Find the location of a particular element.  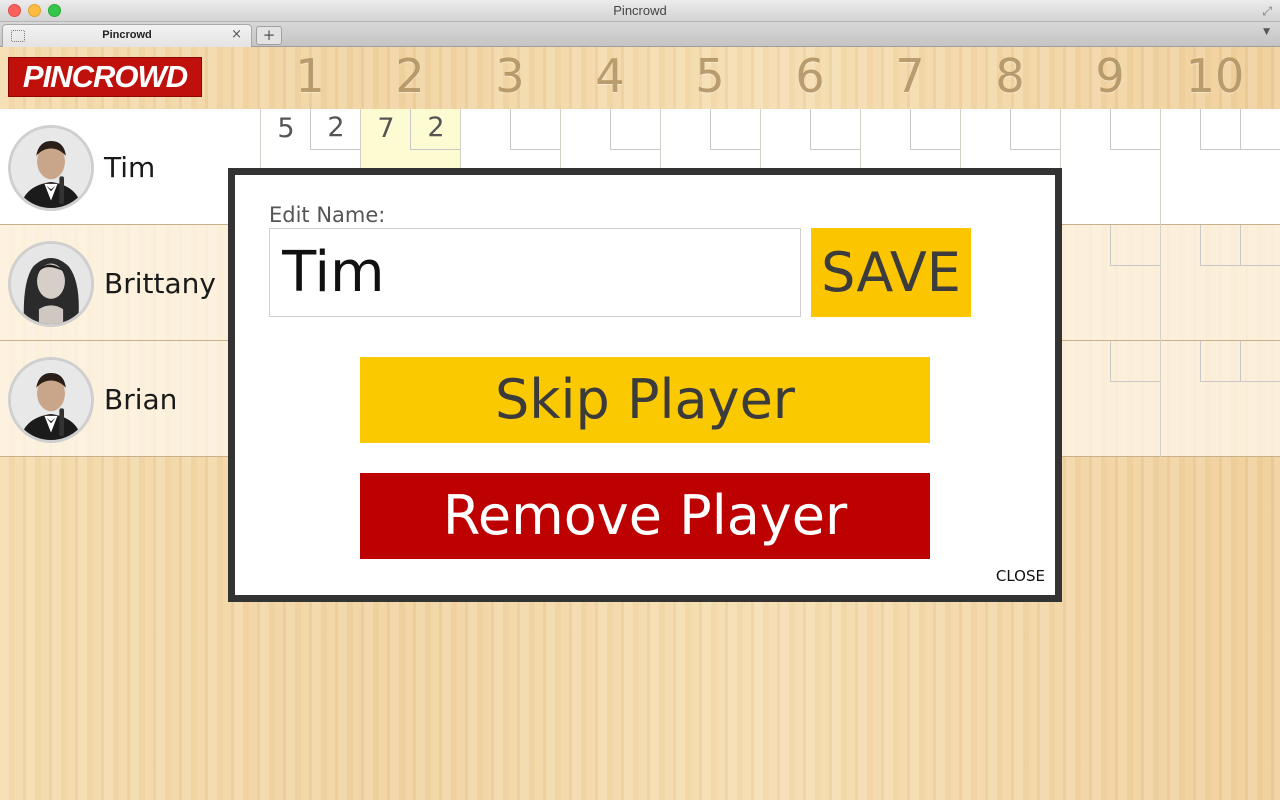

pincrowd-logo: PINCROWD is located at coordinates (105, 77).